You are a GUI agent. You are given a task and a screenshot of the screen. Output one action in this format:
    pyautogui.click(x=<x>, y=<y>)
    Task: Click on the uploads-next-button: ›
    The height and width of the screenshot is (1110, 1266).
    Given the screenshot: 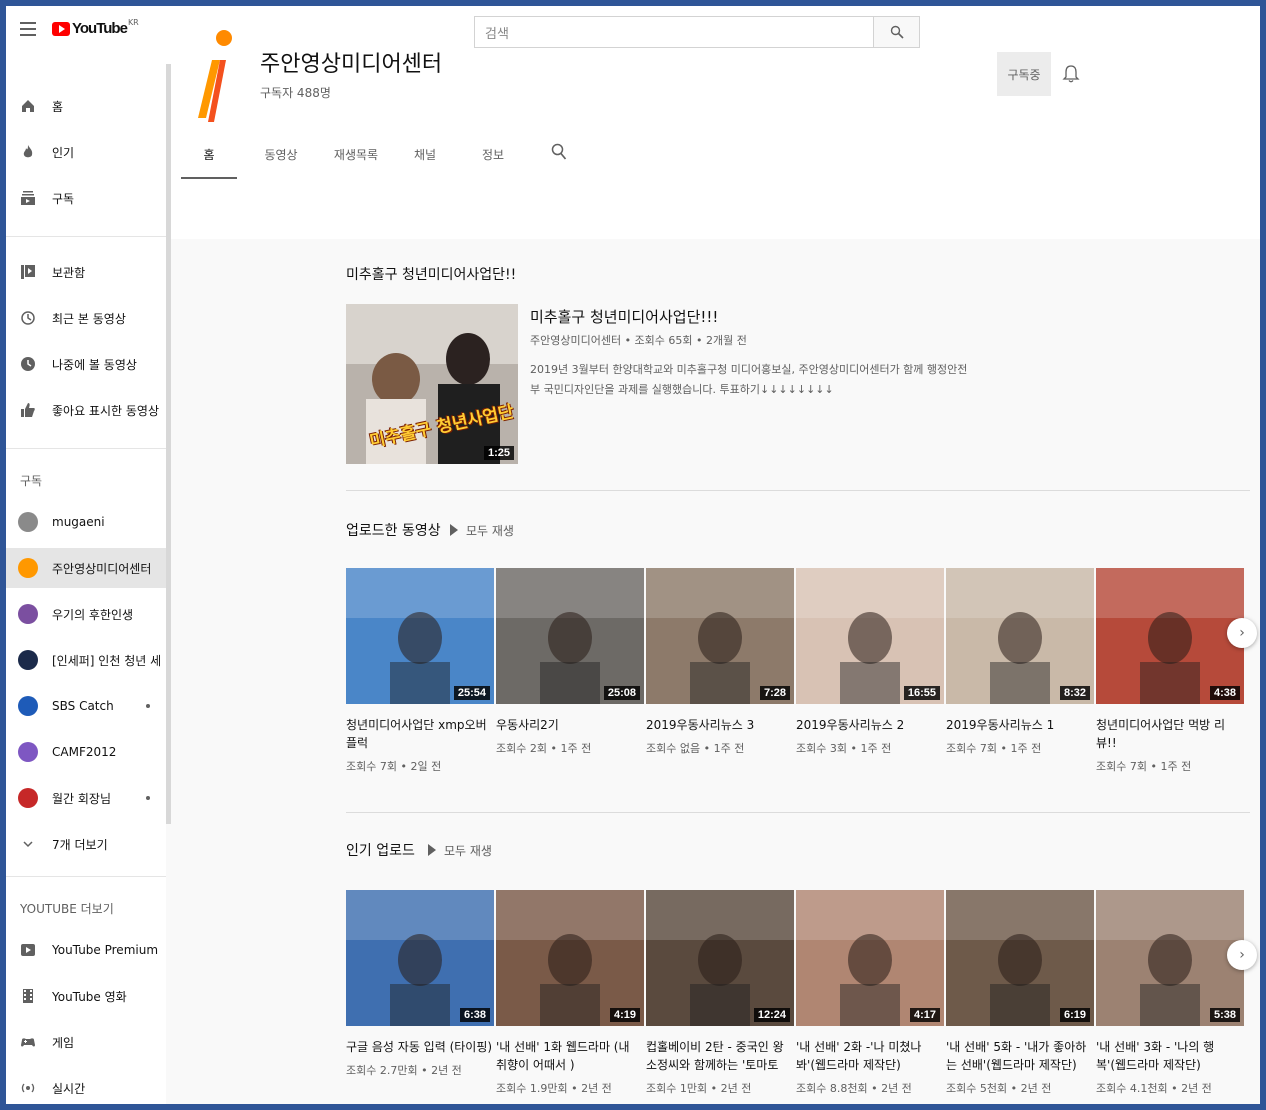 What is the action you would take?
    pyautogui.click(x=1242, y=633)
    